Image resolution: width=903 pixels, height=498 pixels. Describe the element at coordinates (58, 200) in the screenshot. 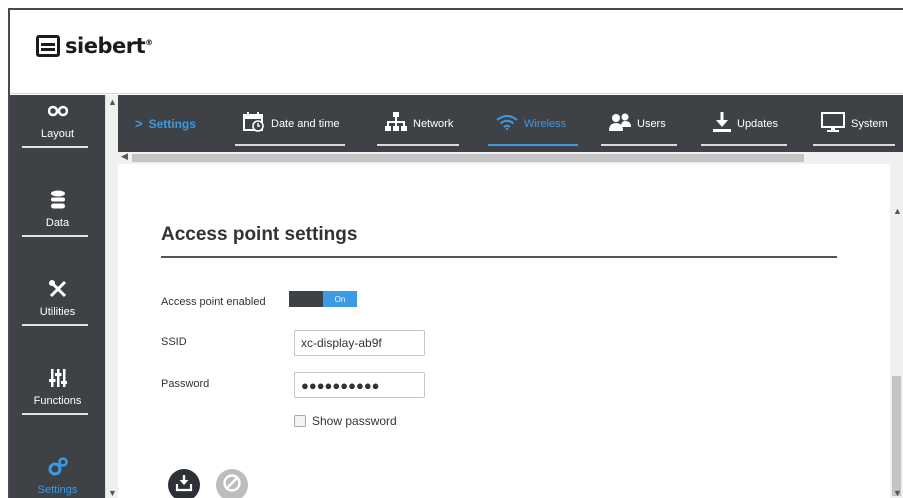

I see `database-icon` at that location.